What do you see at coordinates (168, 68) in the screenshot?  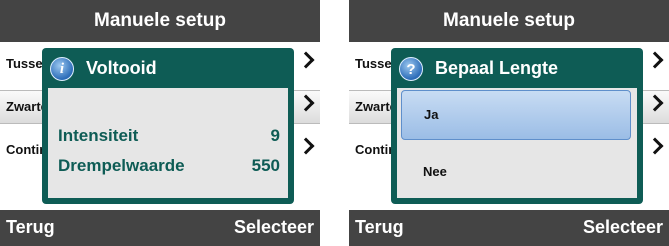 I see `dialog-header: i Voltooid` at bounding box center [168, 68].